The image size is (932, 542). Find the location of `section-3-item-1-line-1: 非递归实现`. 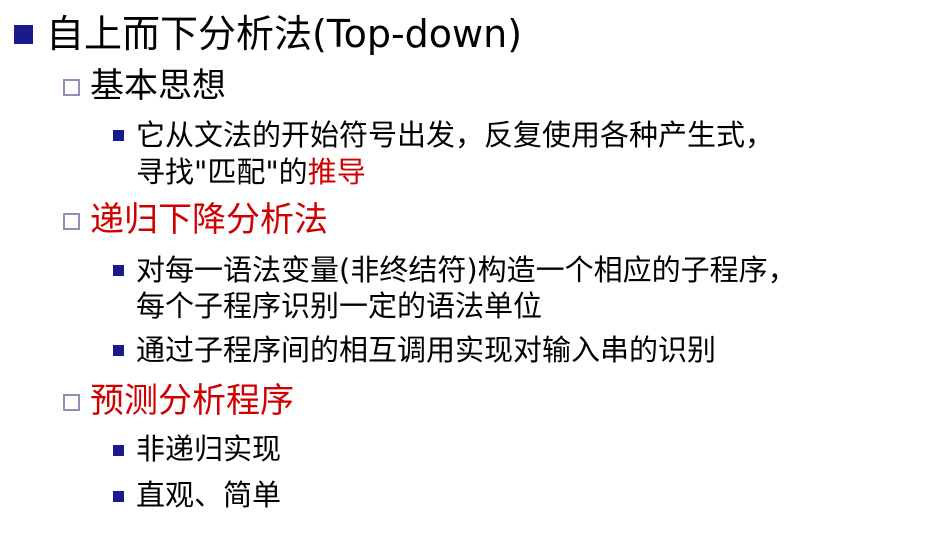

section-3-item-1-line-1: 非递归实现 is located at coordinates (209, 449).